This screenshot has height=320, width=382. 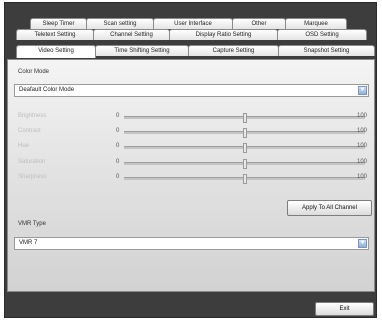 I want to click on color-mode-select: Deafault Color Mode ▼, so click(x=191, y=90).